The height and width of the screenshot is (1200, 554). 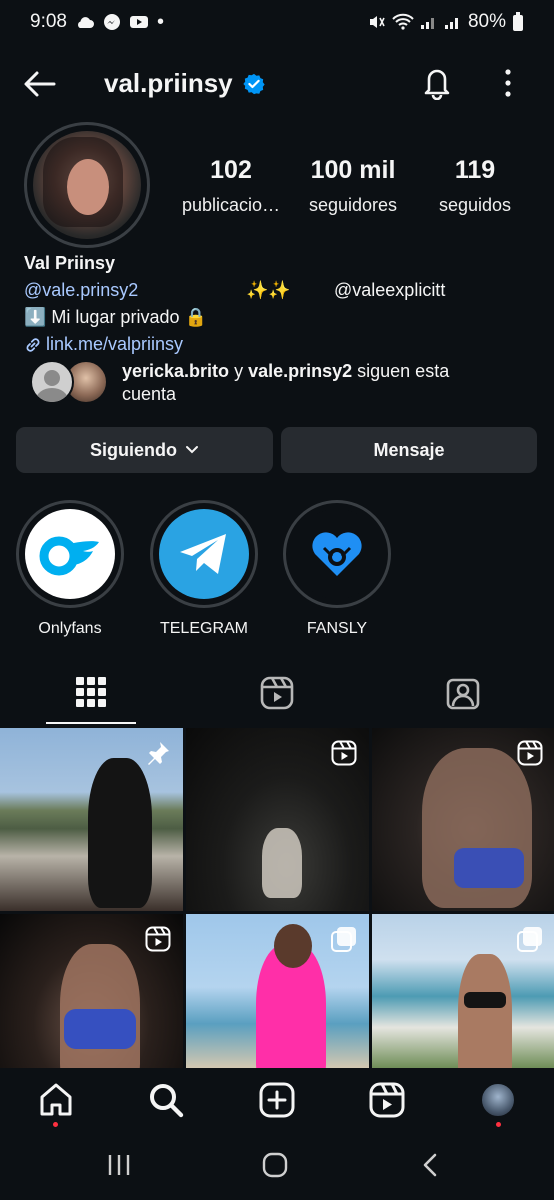 What do you see at coordinates (192, 450) in the screenshot?
I see `chevron-down-icon` at bounding box center [192, 450].